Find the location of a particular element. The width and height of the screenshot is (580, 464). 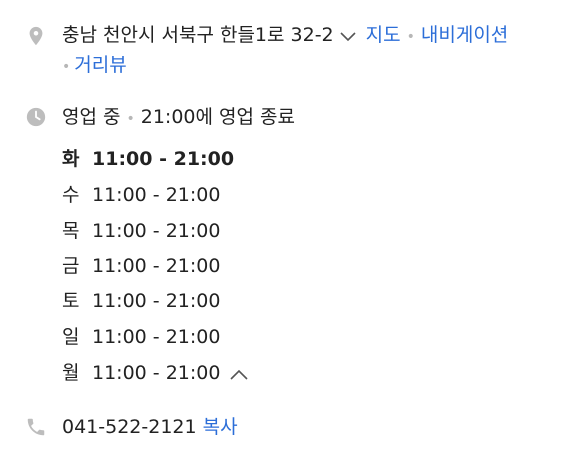

open-status: 영업 중 is located at coordinates (91, 117).